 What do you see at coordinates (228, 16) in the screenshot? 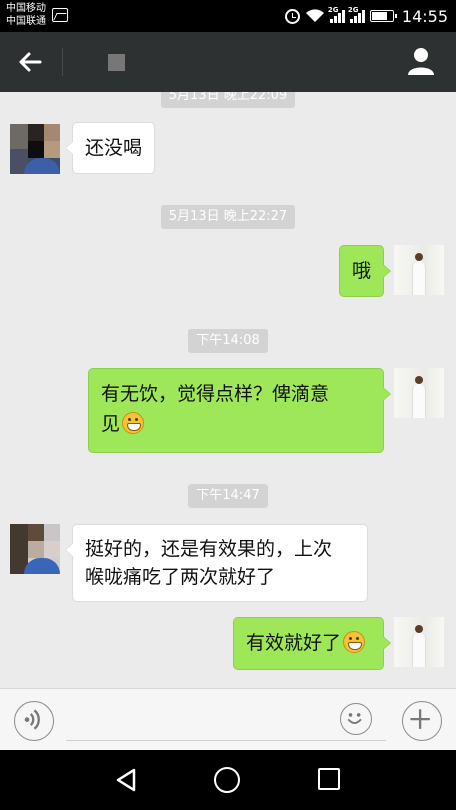
I see `status-bar: 中国移动 中国联通 2G 2G 14:55` at bounding box center [228, 16].